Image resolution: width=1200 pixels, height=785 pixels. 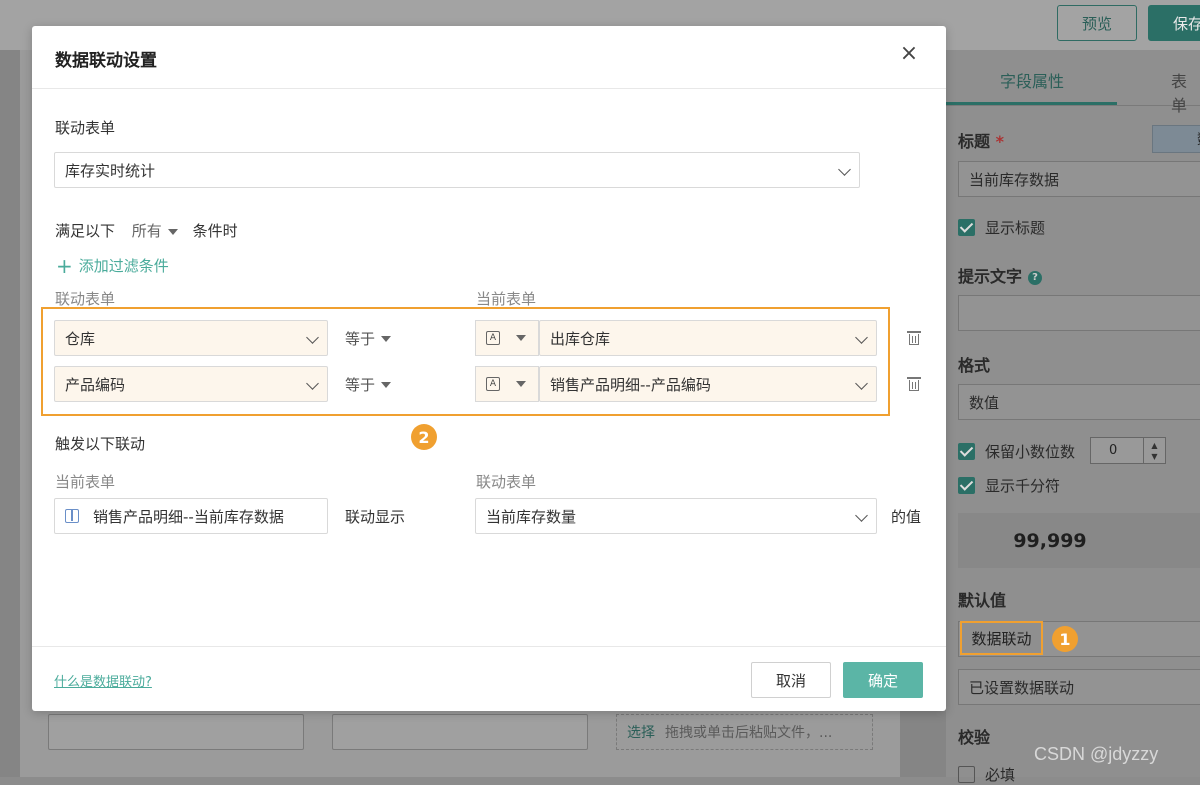 I want to click on show-title-checkbox: 显示标题, so click(x=1001, y=227).